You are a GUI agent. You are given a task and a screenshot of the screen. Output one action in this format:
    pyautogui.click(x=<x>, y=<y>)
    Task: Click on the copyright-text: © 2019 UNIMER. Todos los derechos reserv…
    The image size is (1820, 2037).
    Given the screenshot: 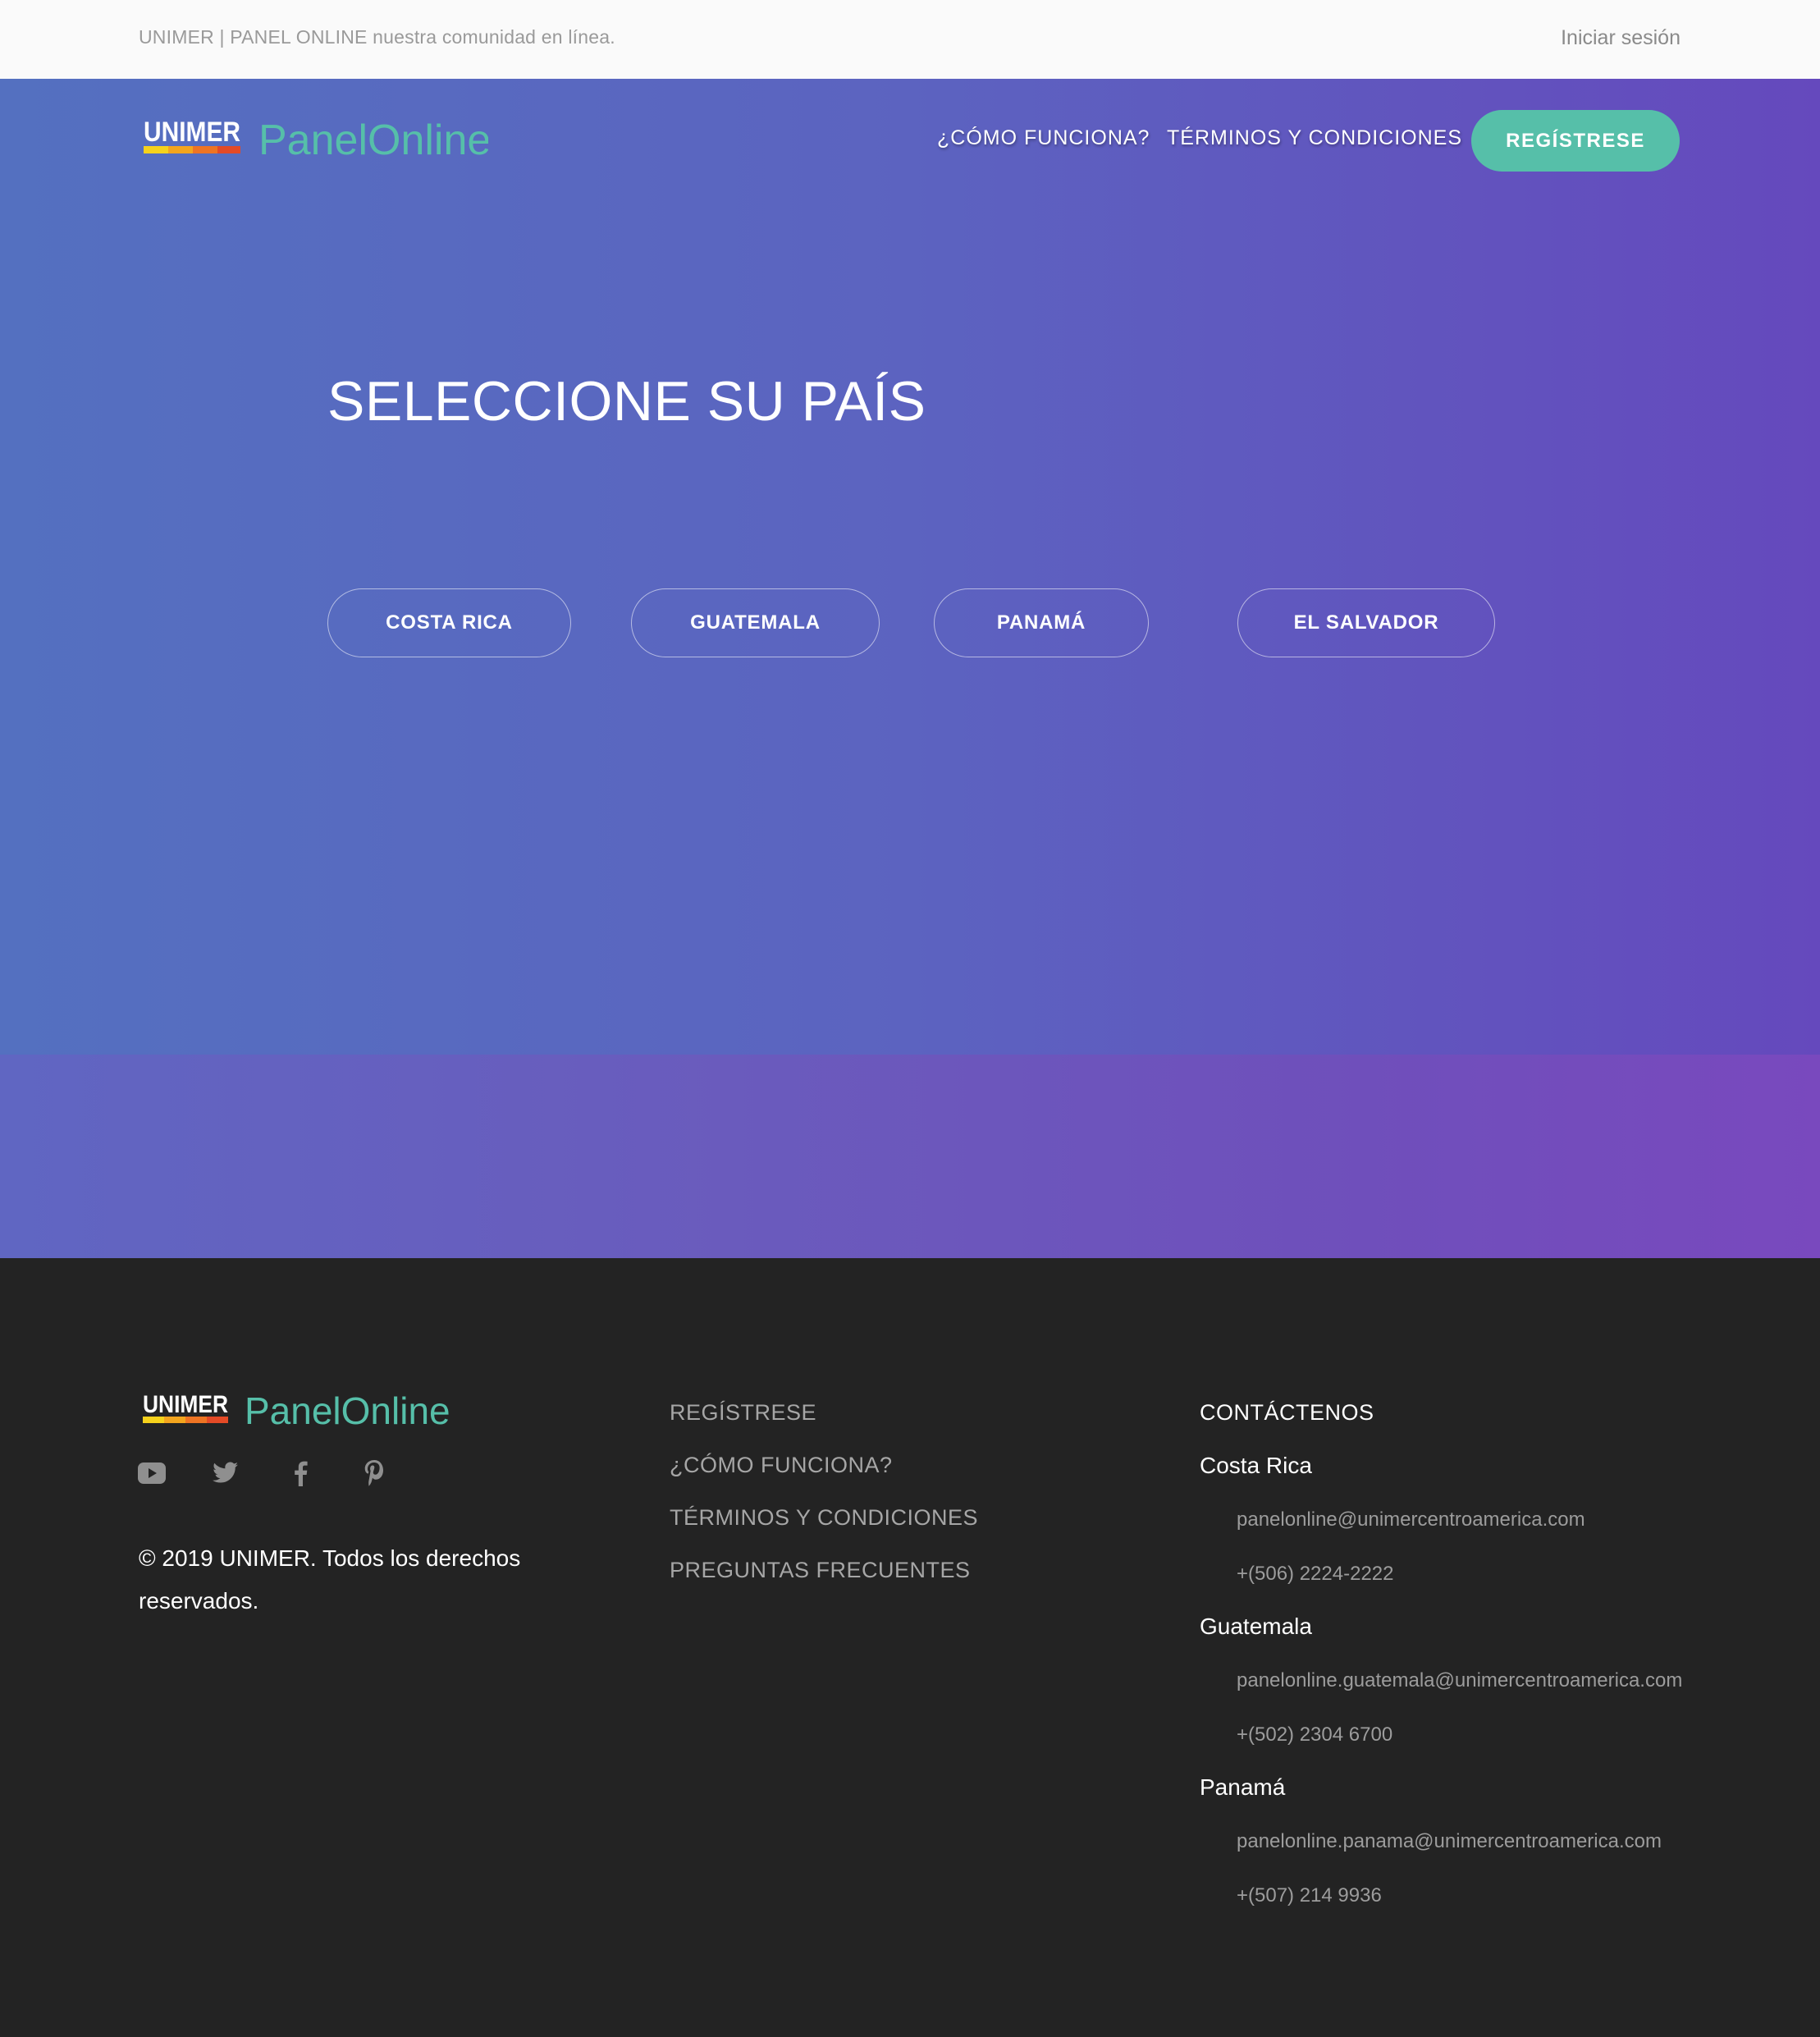 What is the action you would take?
    pyautogui.click(x=330, y=1579)
    